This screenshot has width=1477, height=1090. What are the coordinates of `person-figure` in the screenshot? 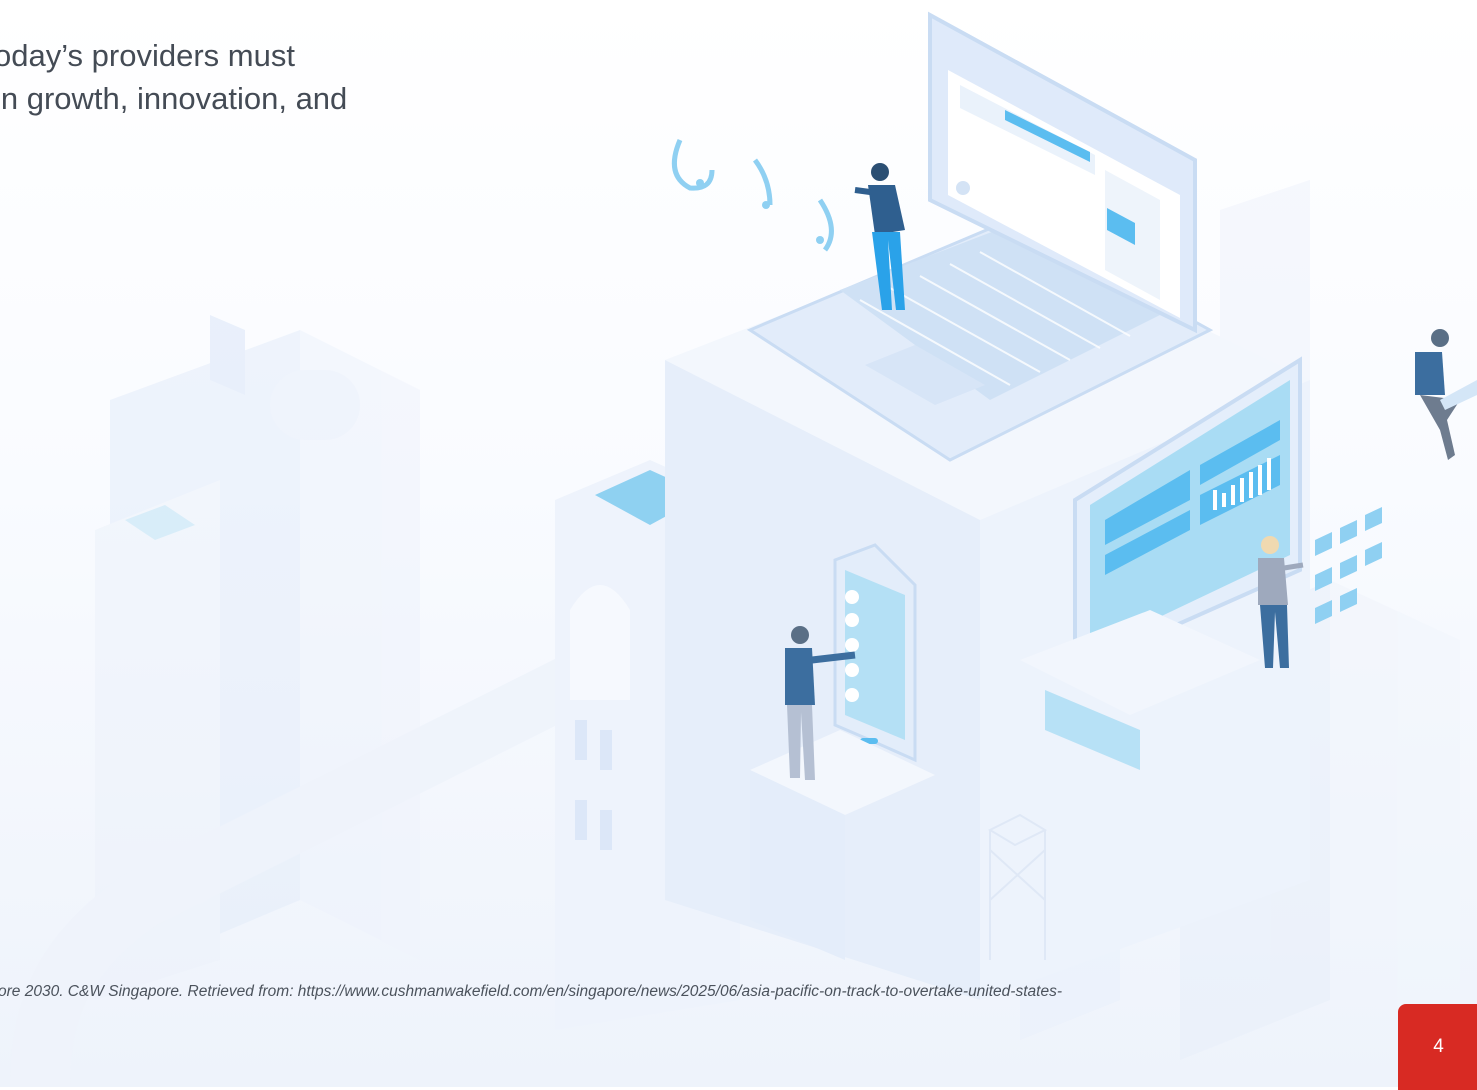 It's located at (1446, 394).